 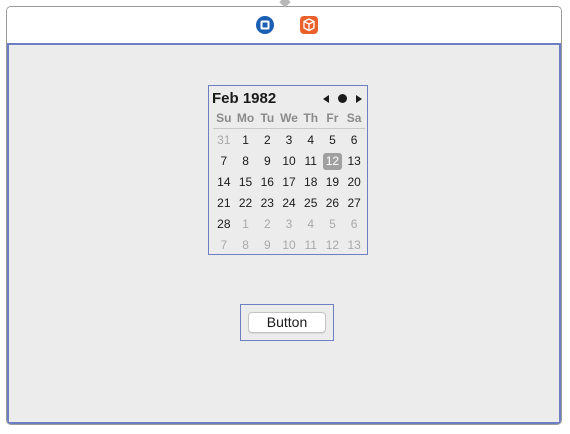 I want to click on cube-icon, so click(x=309, y=25).